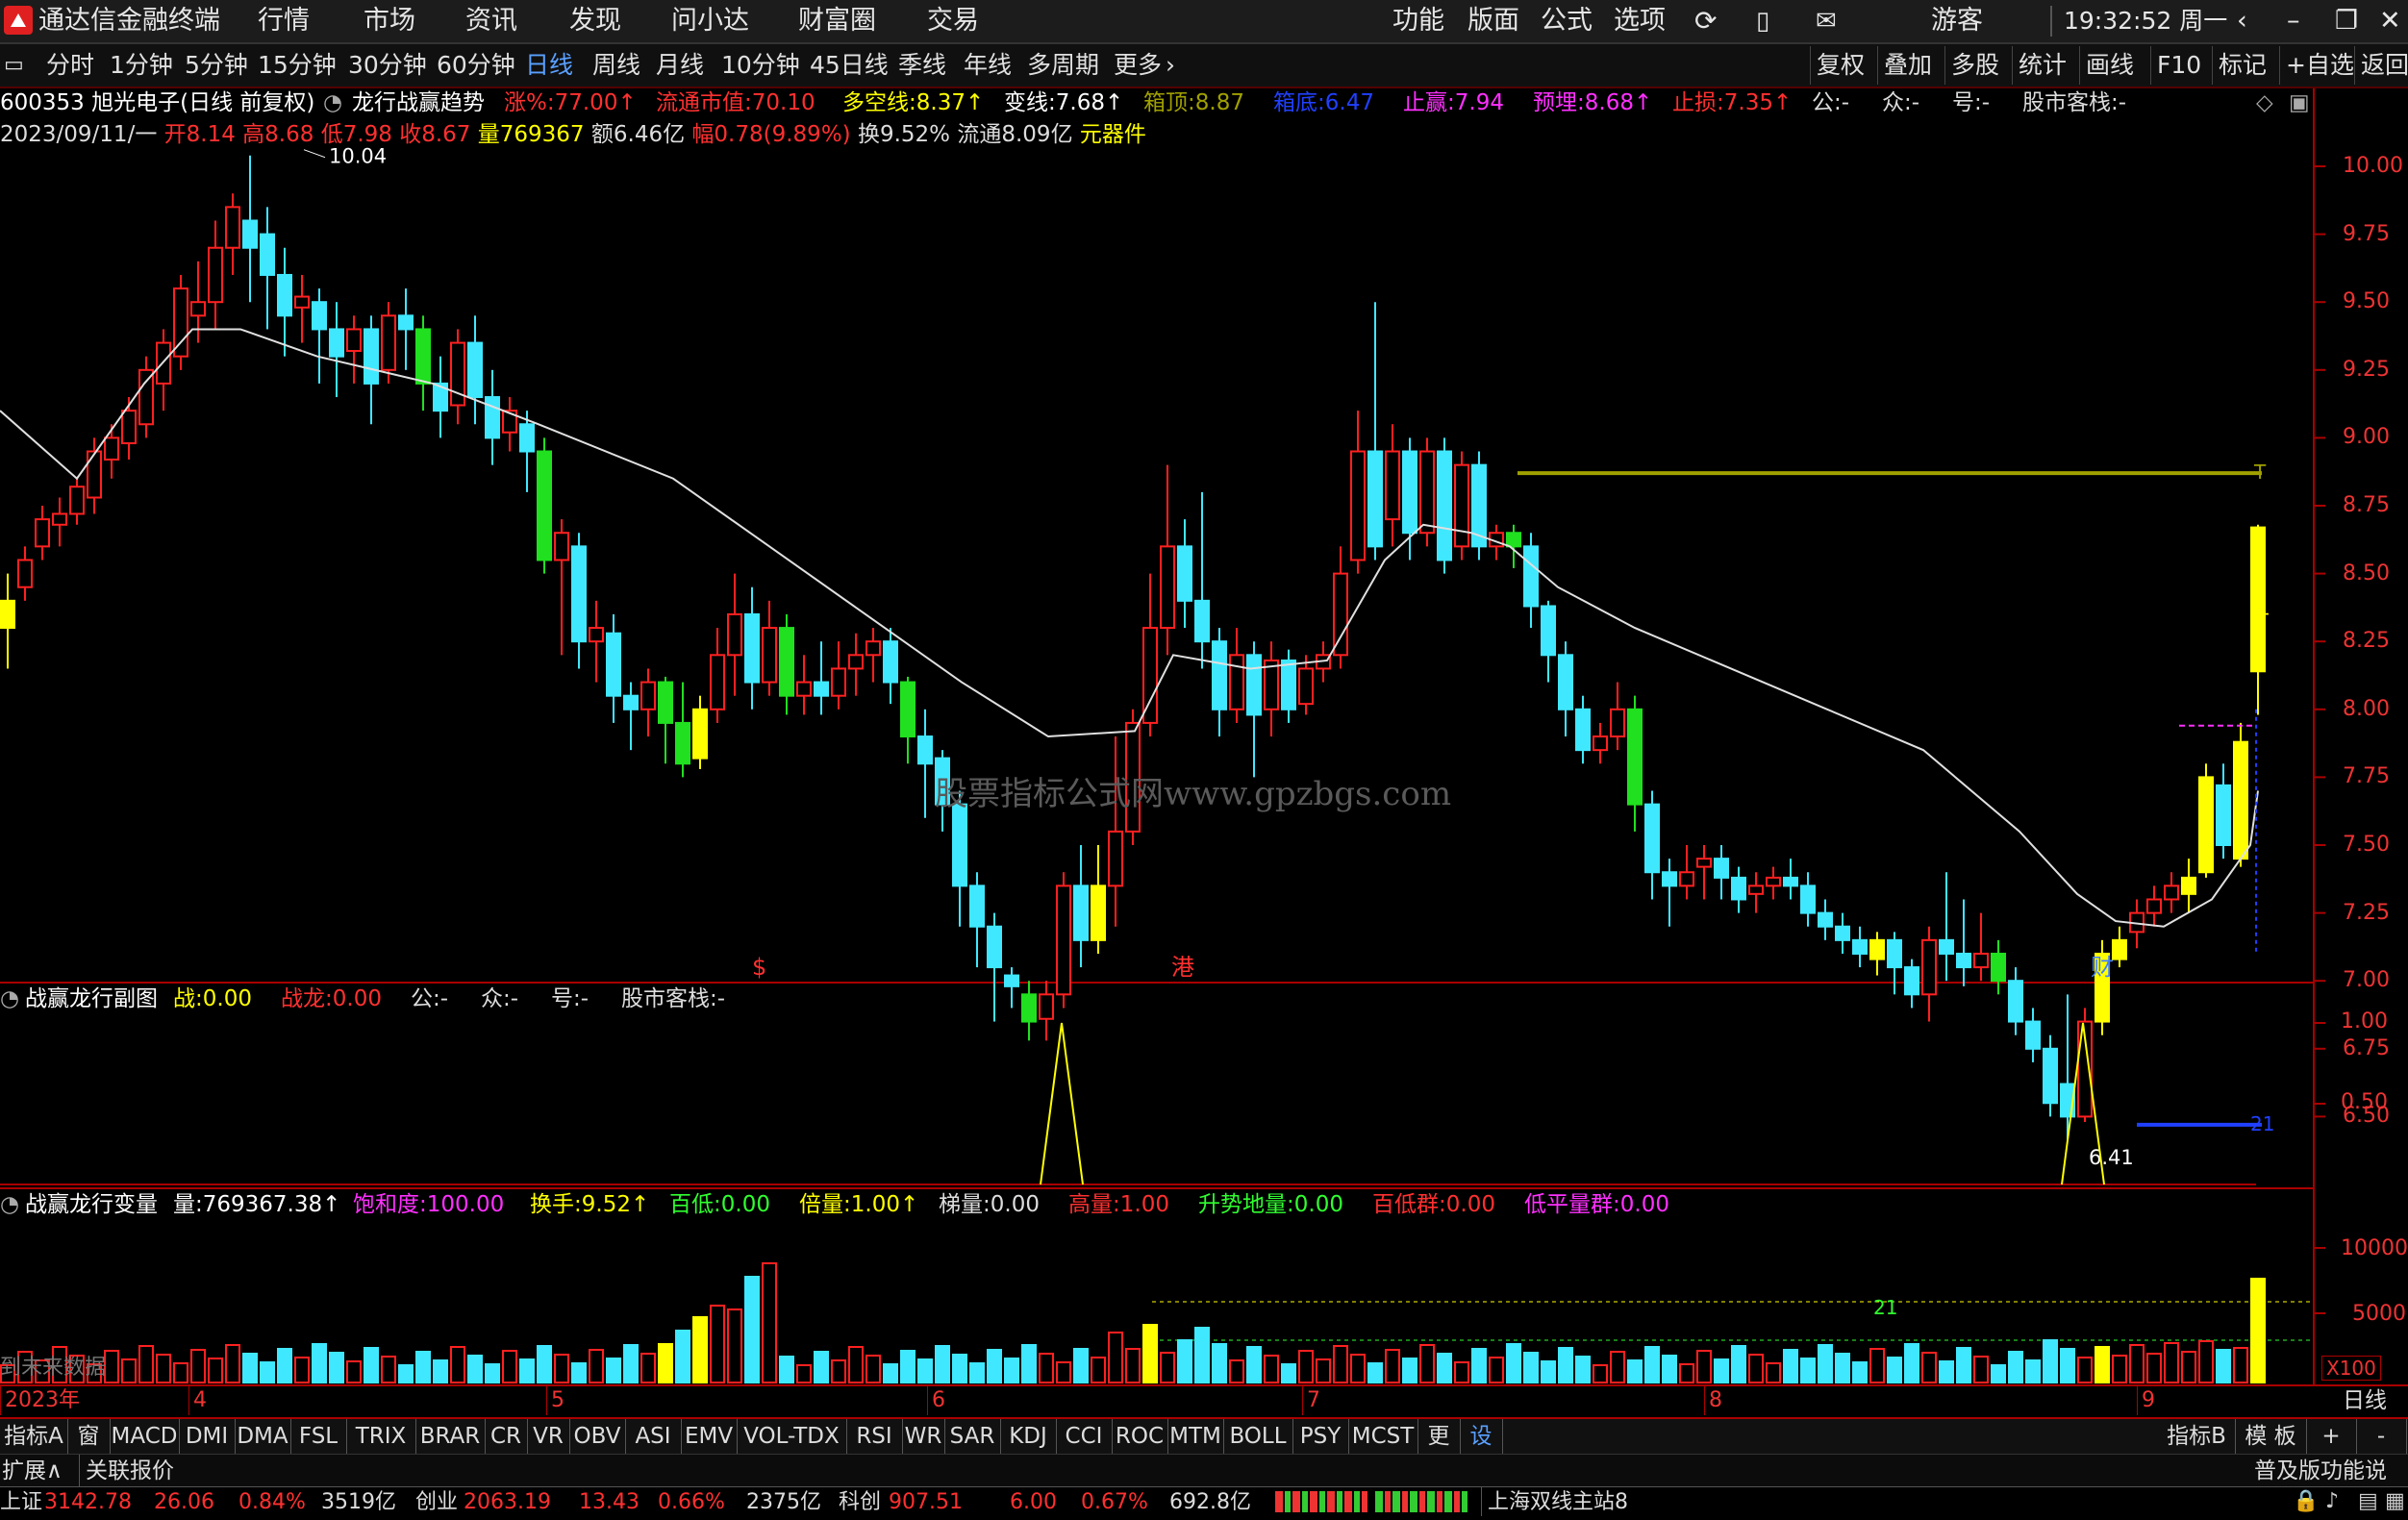 This screenshot has height=1520, width=2408. Describe the element at coordinates (91, 1204) in the screenshot. I see `sub2-name: 战赢龙行变量` at that location.